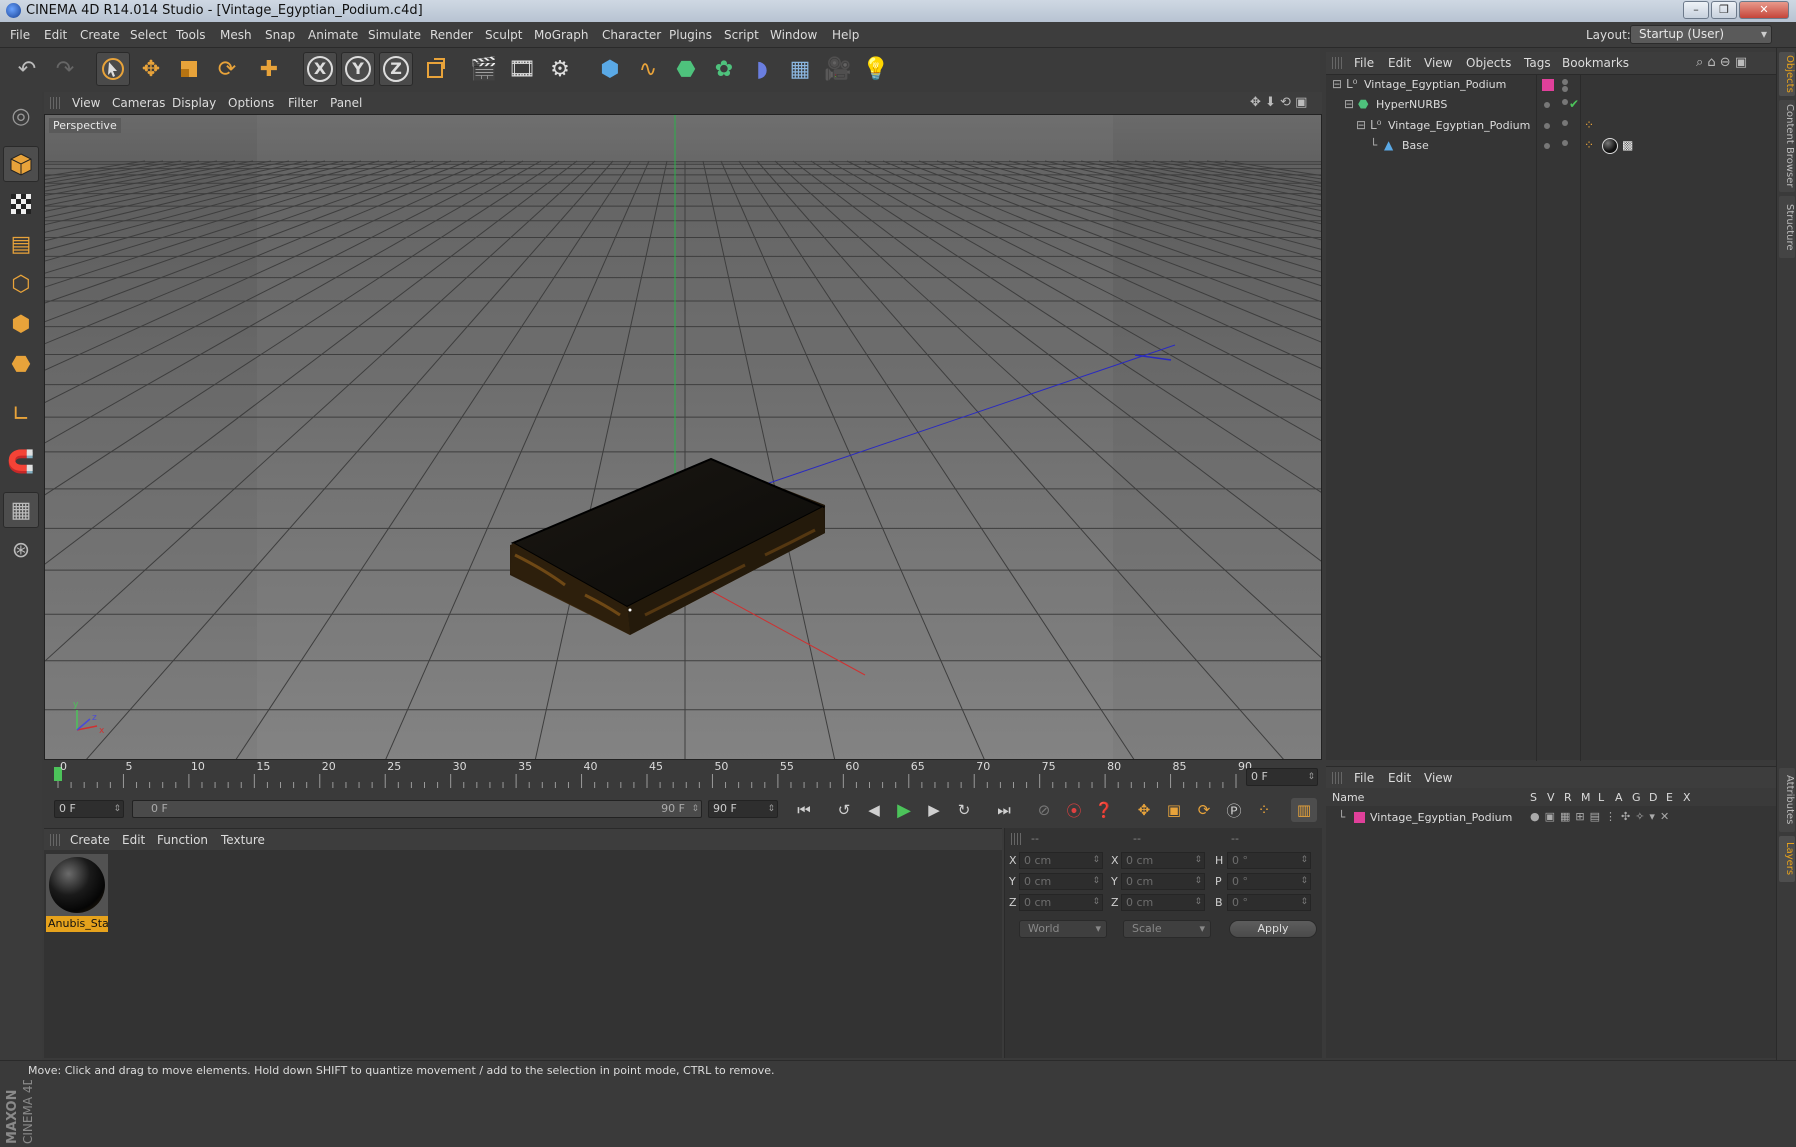 This screenshot has width=1796, height=1147. I want to click on polygons-mode-icon: ⬣, so click(21, 364).